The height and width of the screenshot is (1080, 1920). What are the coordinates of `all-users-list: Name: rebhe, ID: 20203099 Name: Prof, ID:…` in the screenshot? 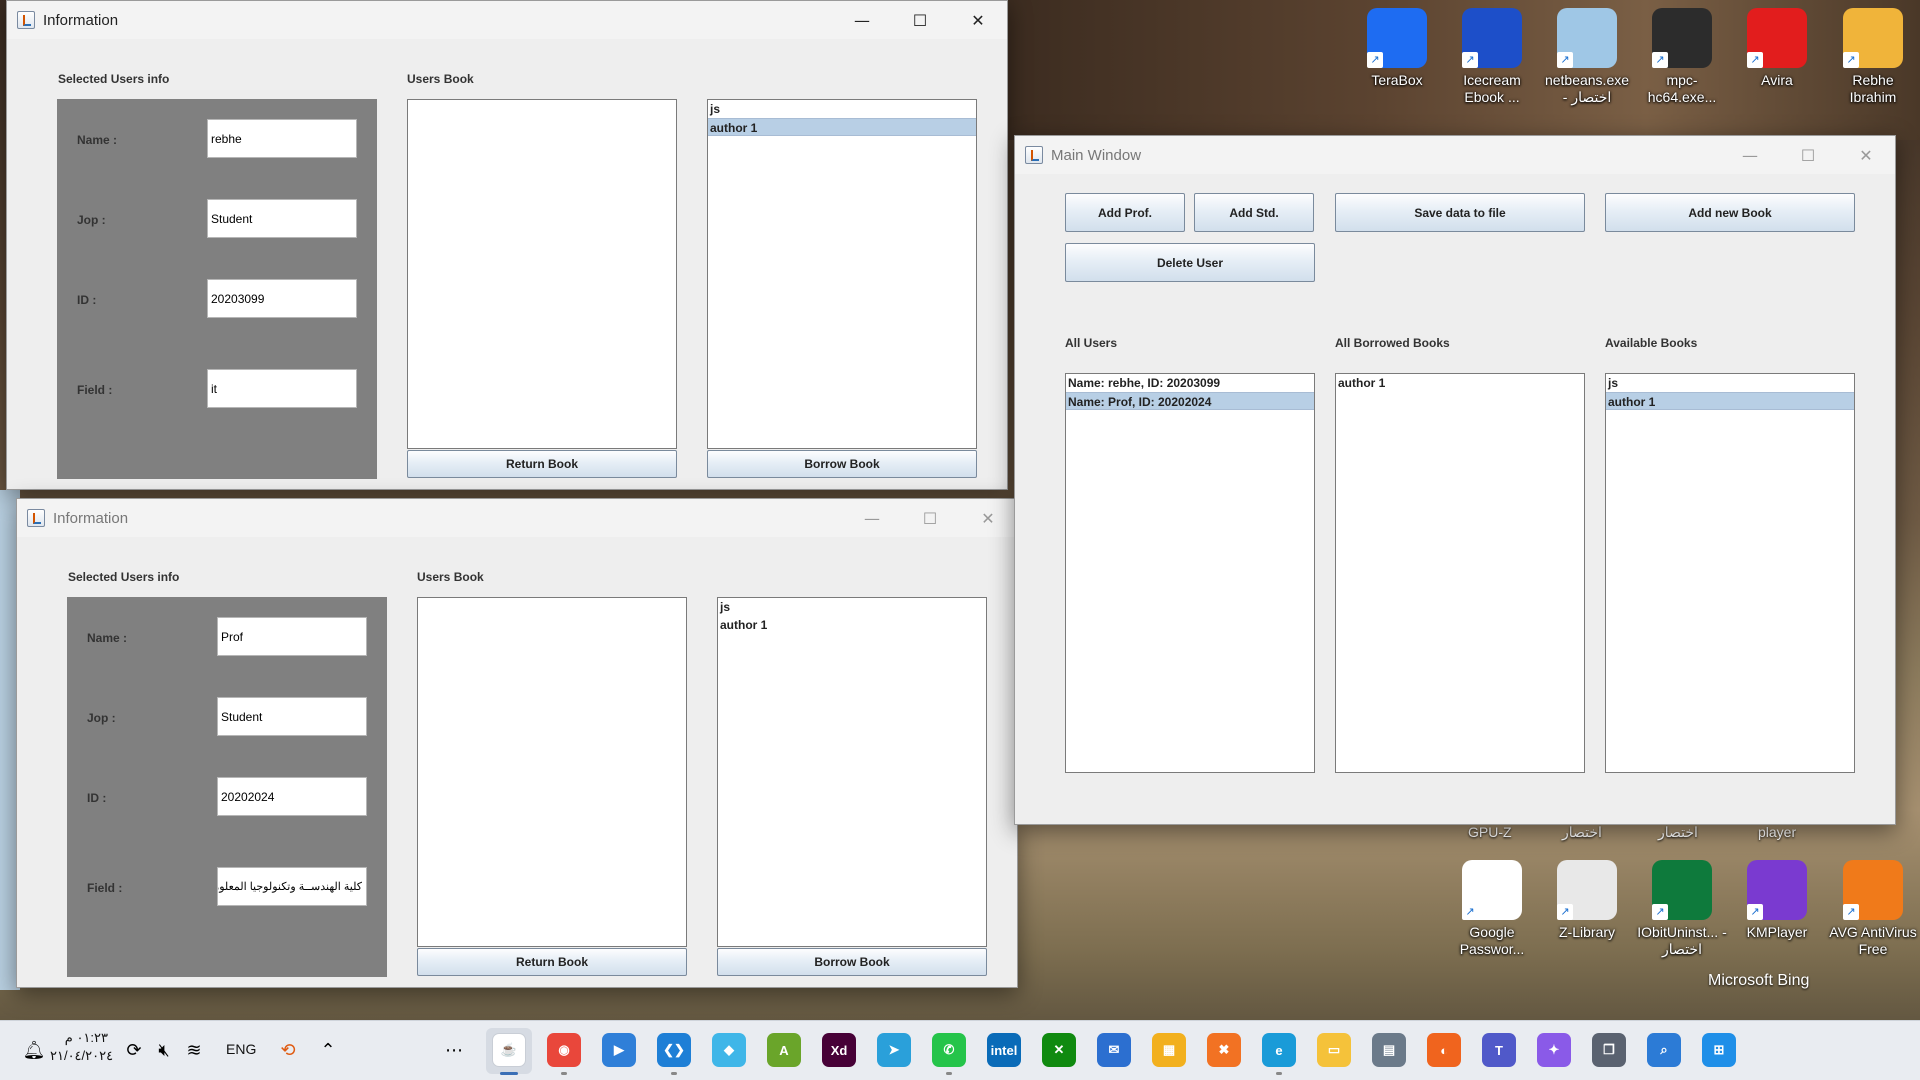 It's located at (1190, 573).